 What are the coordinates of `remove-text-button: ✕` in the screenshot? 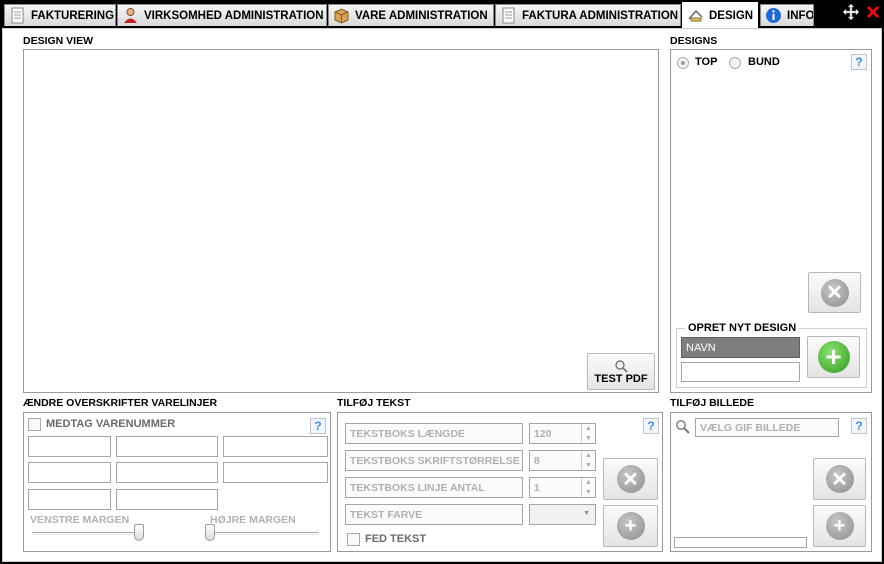 It's located at (630, 479).